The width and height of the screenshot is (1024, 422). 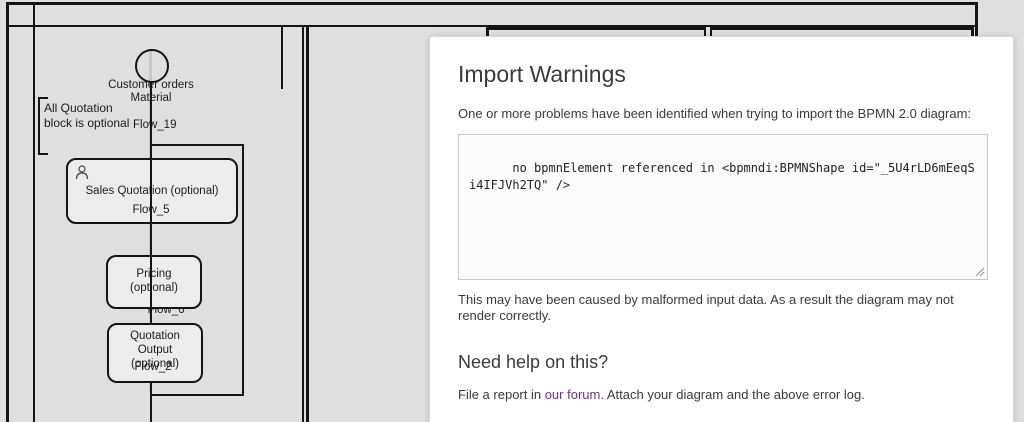 What do you see at coordinates (492, 3) in the screenshot?
I see `pool-border-top` at bounding box center [492, 3].